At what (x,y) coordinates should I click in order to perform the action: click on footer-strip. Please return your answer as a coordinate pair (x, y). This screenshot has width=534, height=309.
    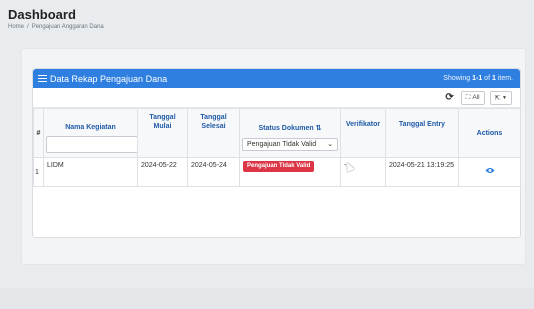
    Looking at the image, I should click on (267, 298).